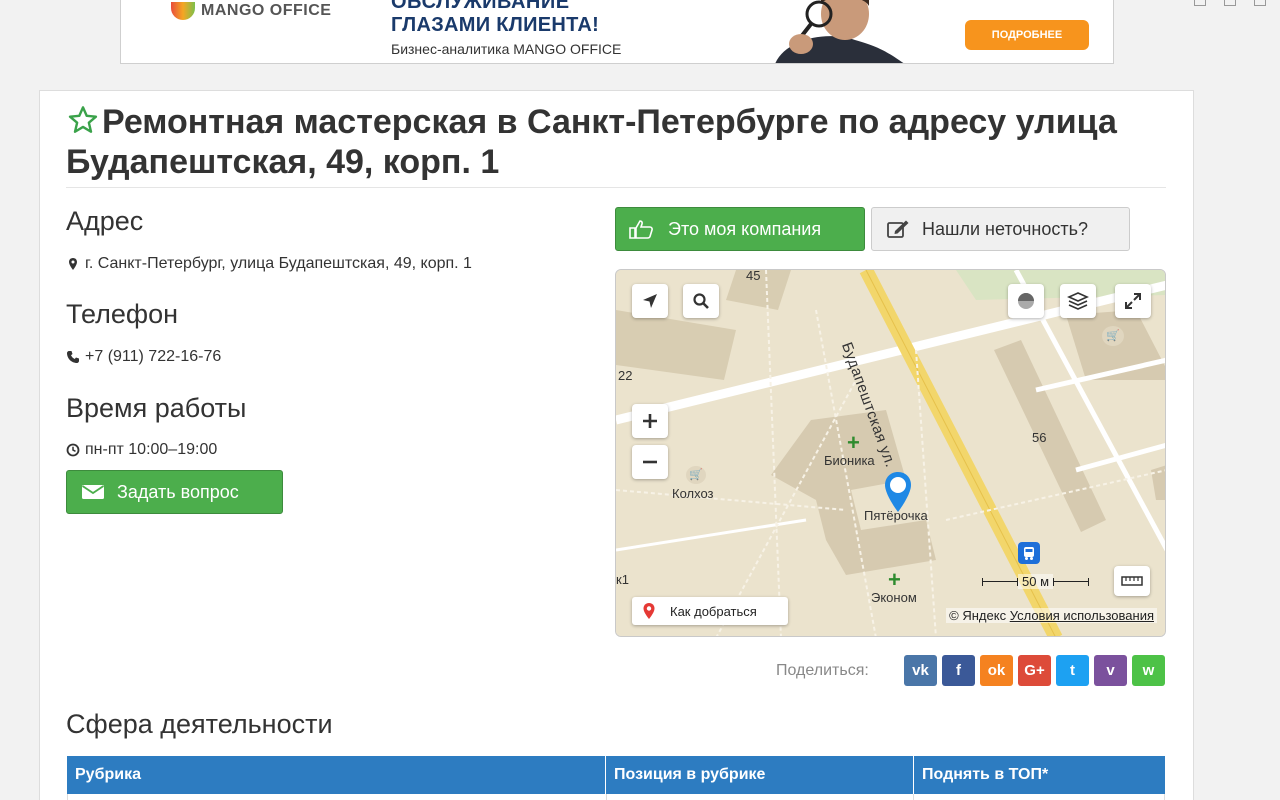 The image size is (1280, 800). I want to click on share-buttons: vk f ok G+ t v w, so click(1034, 670).